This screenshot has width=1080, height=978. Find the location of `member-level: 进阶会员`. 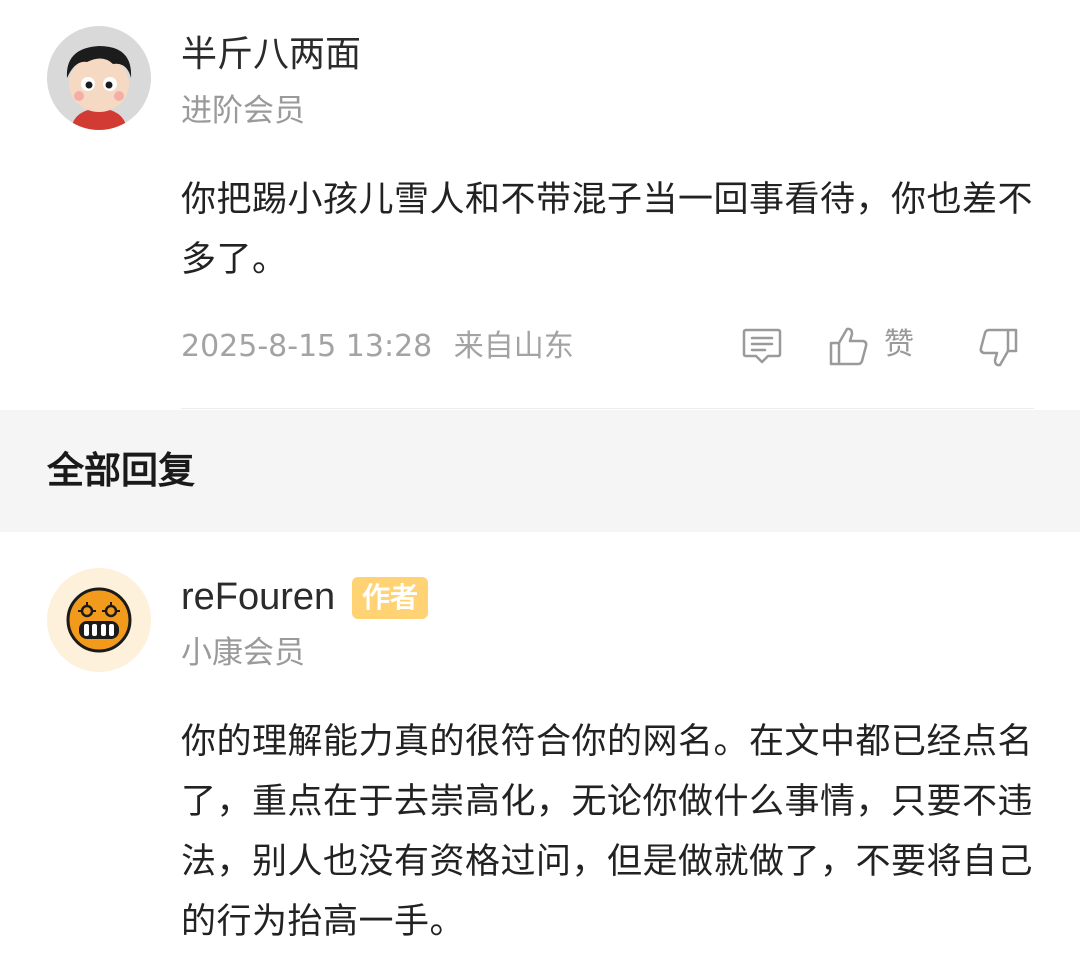

member-level: 进阶会员 is located at coordinates (243, 111).